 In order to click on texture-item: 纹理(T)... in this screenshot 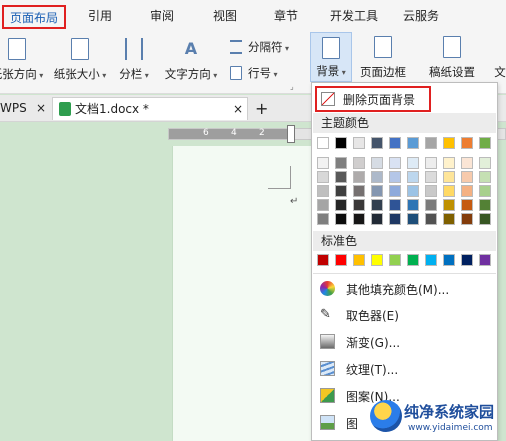, I will do `click(404, 369)`.